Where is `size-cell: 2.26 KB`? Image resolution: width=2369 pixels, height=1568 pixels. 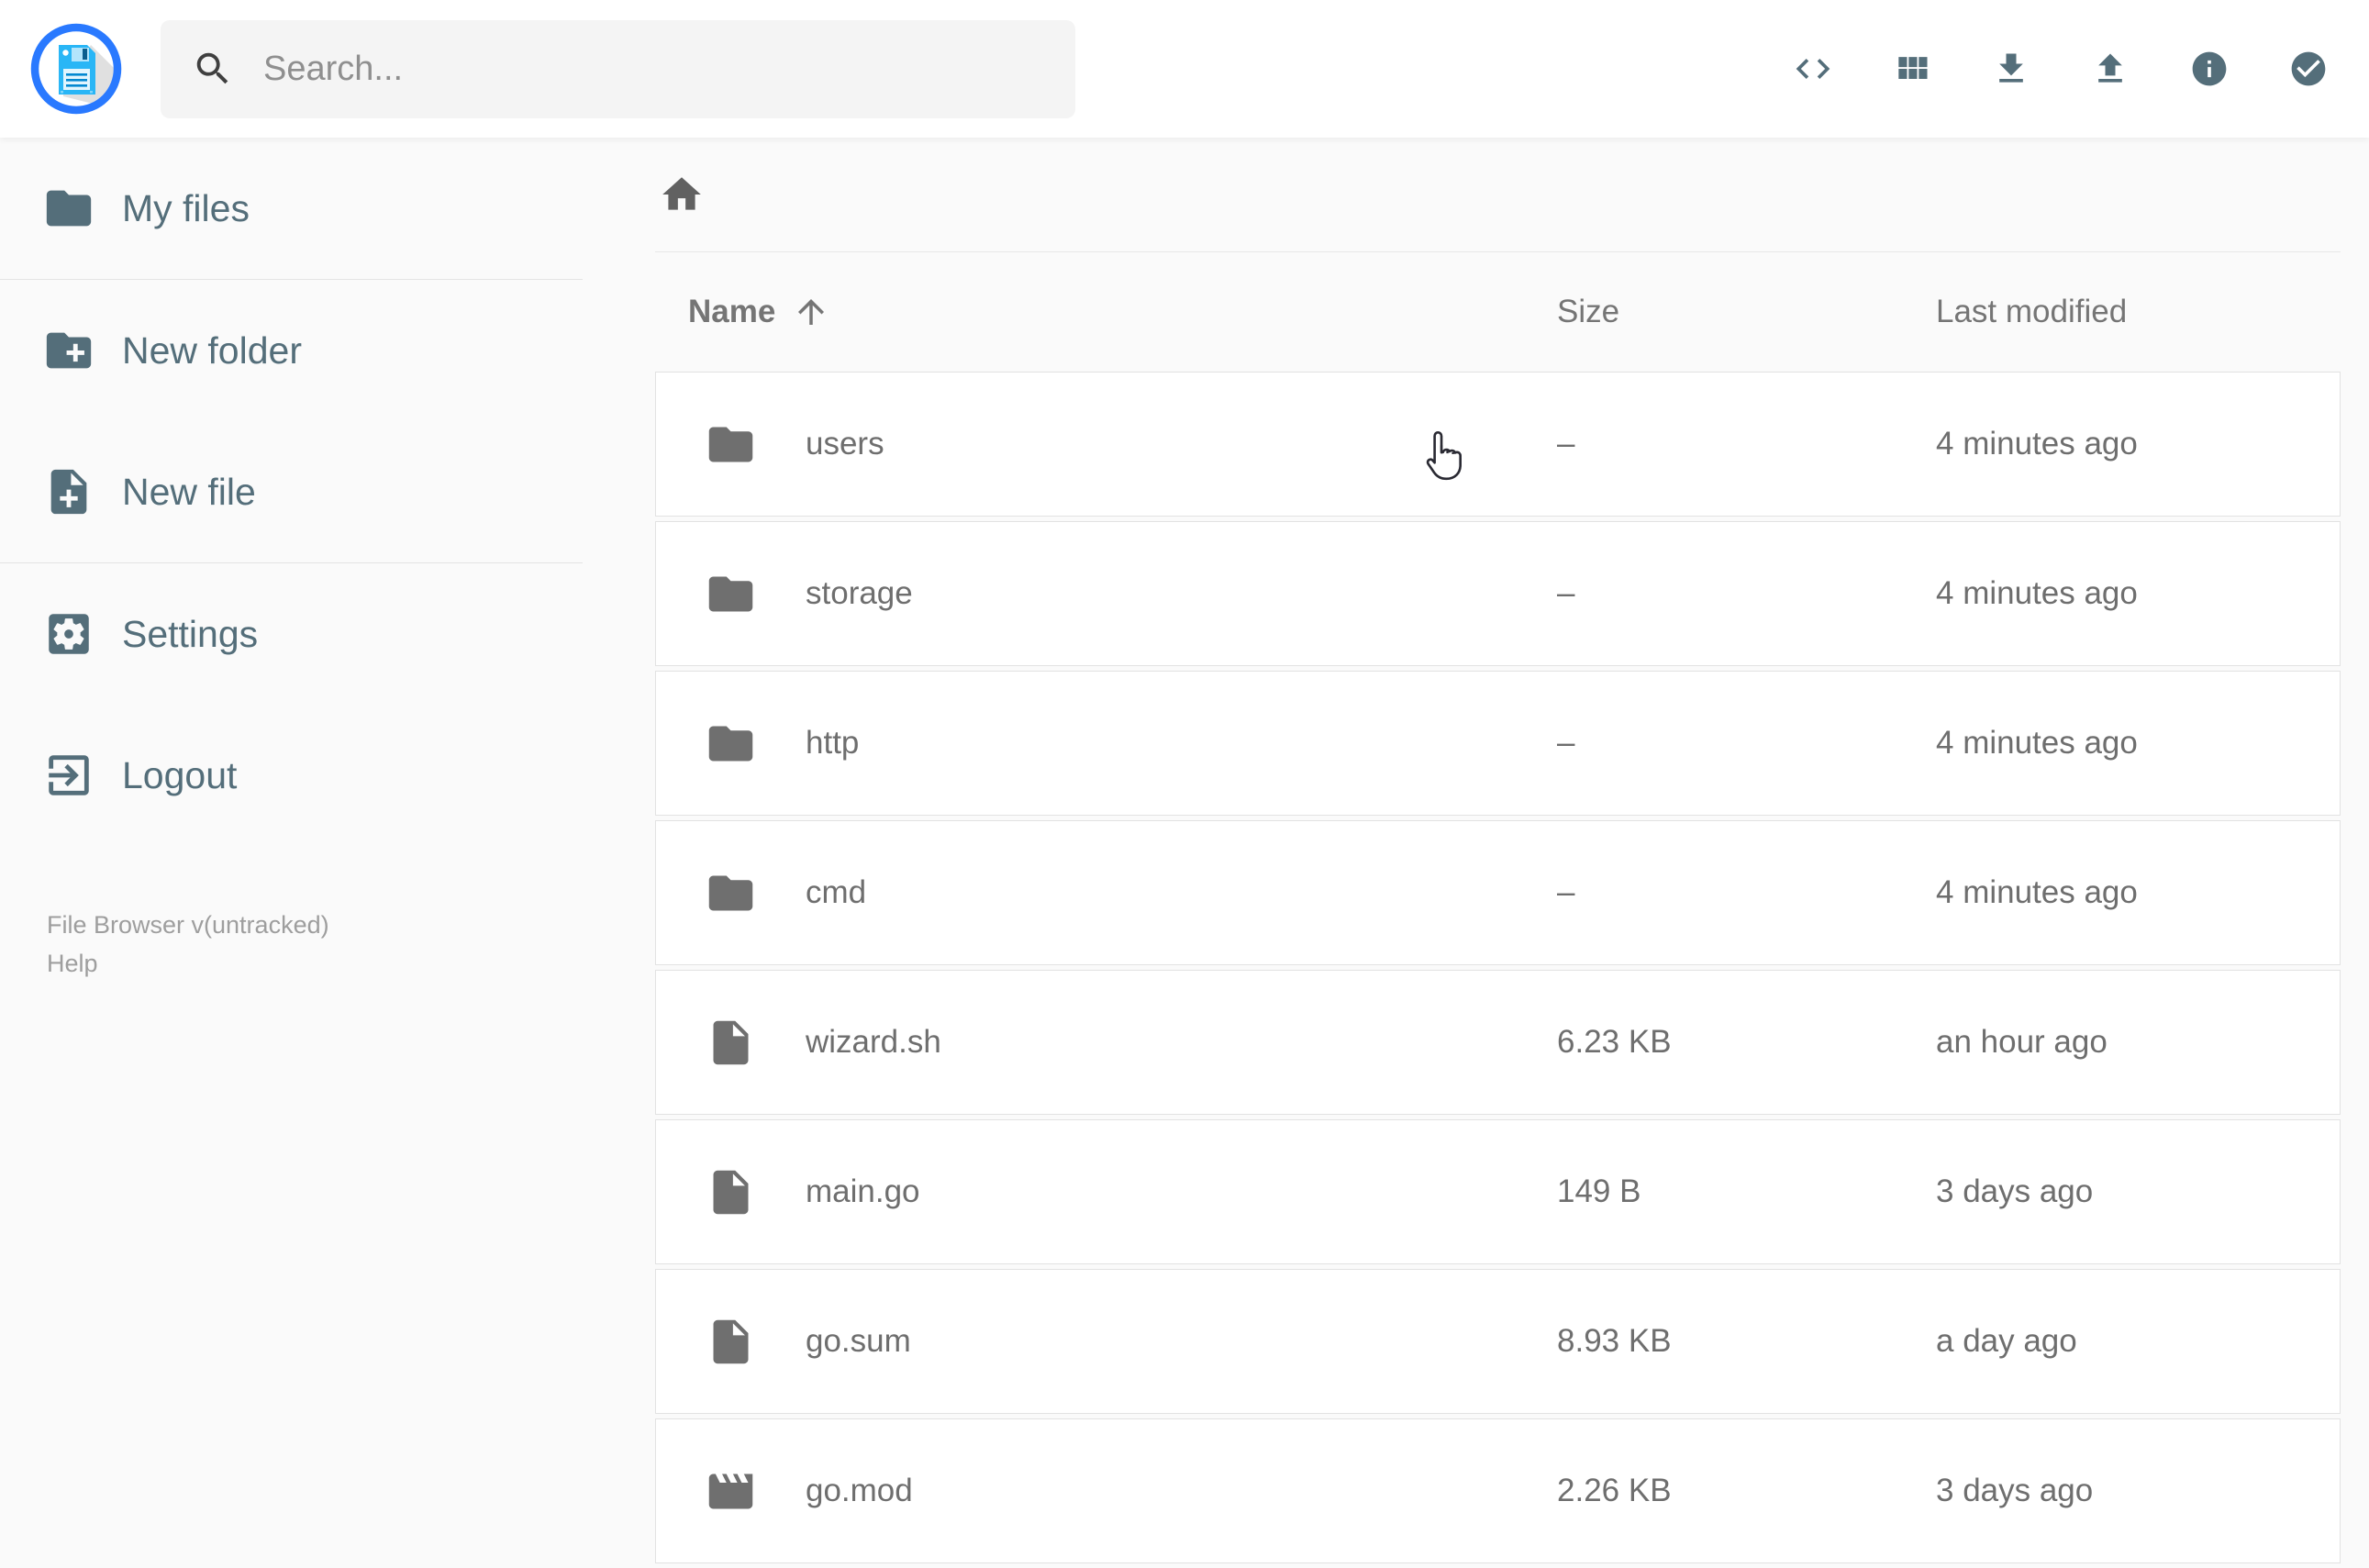 size-cell: 2.26 KB is located at coordinates (1614, 1490).